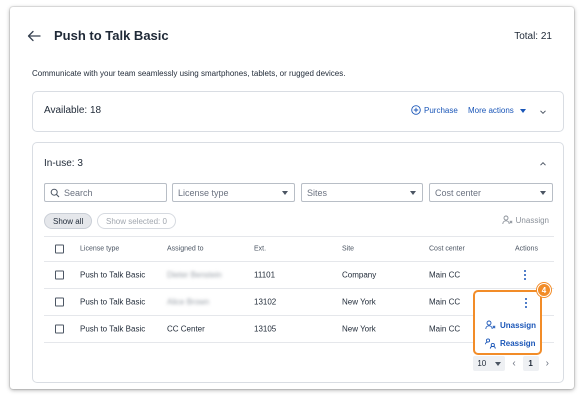 The height and width of the screenshot is (415, 587). I want to click on menu-item-unassign: Unassign, so click(510, 325).